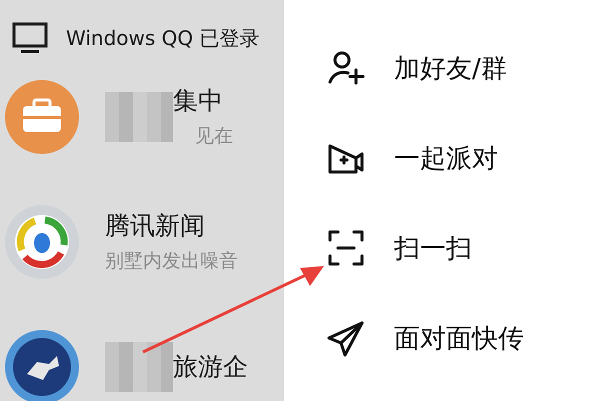 This screenshot has width=598, height=401. Describe the element at coordinates (462, 68) in the screenshot. I see `menu-item: 加好友/群` at that location.